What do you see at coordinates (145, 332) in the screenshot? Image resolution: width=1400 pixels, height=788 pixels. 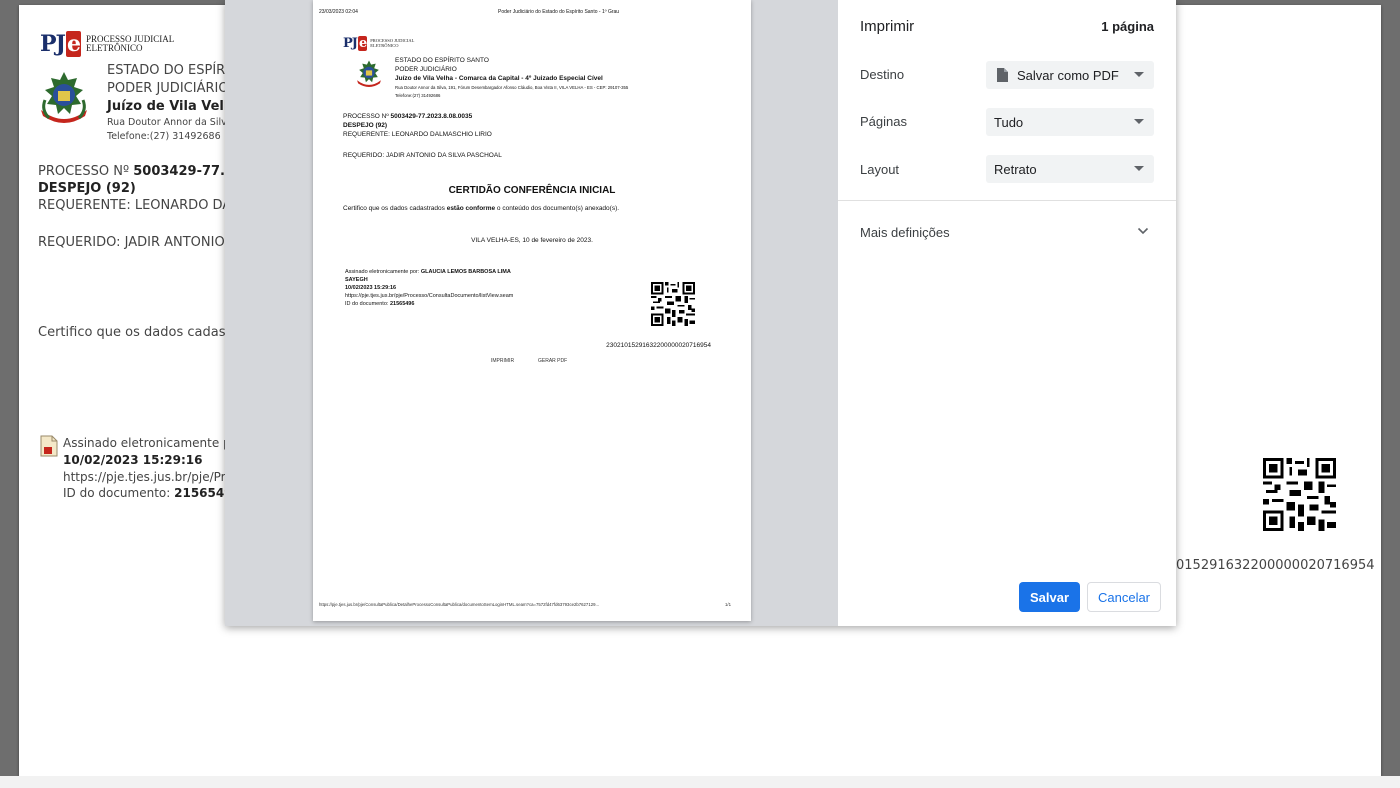 I see `bg-certifico: Certifico que os dados cadastrad` at bounding box center [145, 332].